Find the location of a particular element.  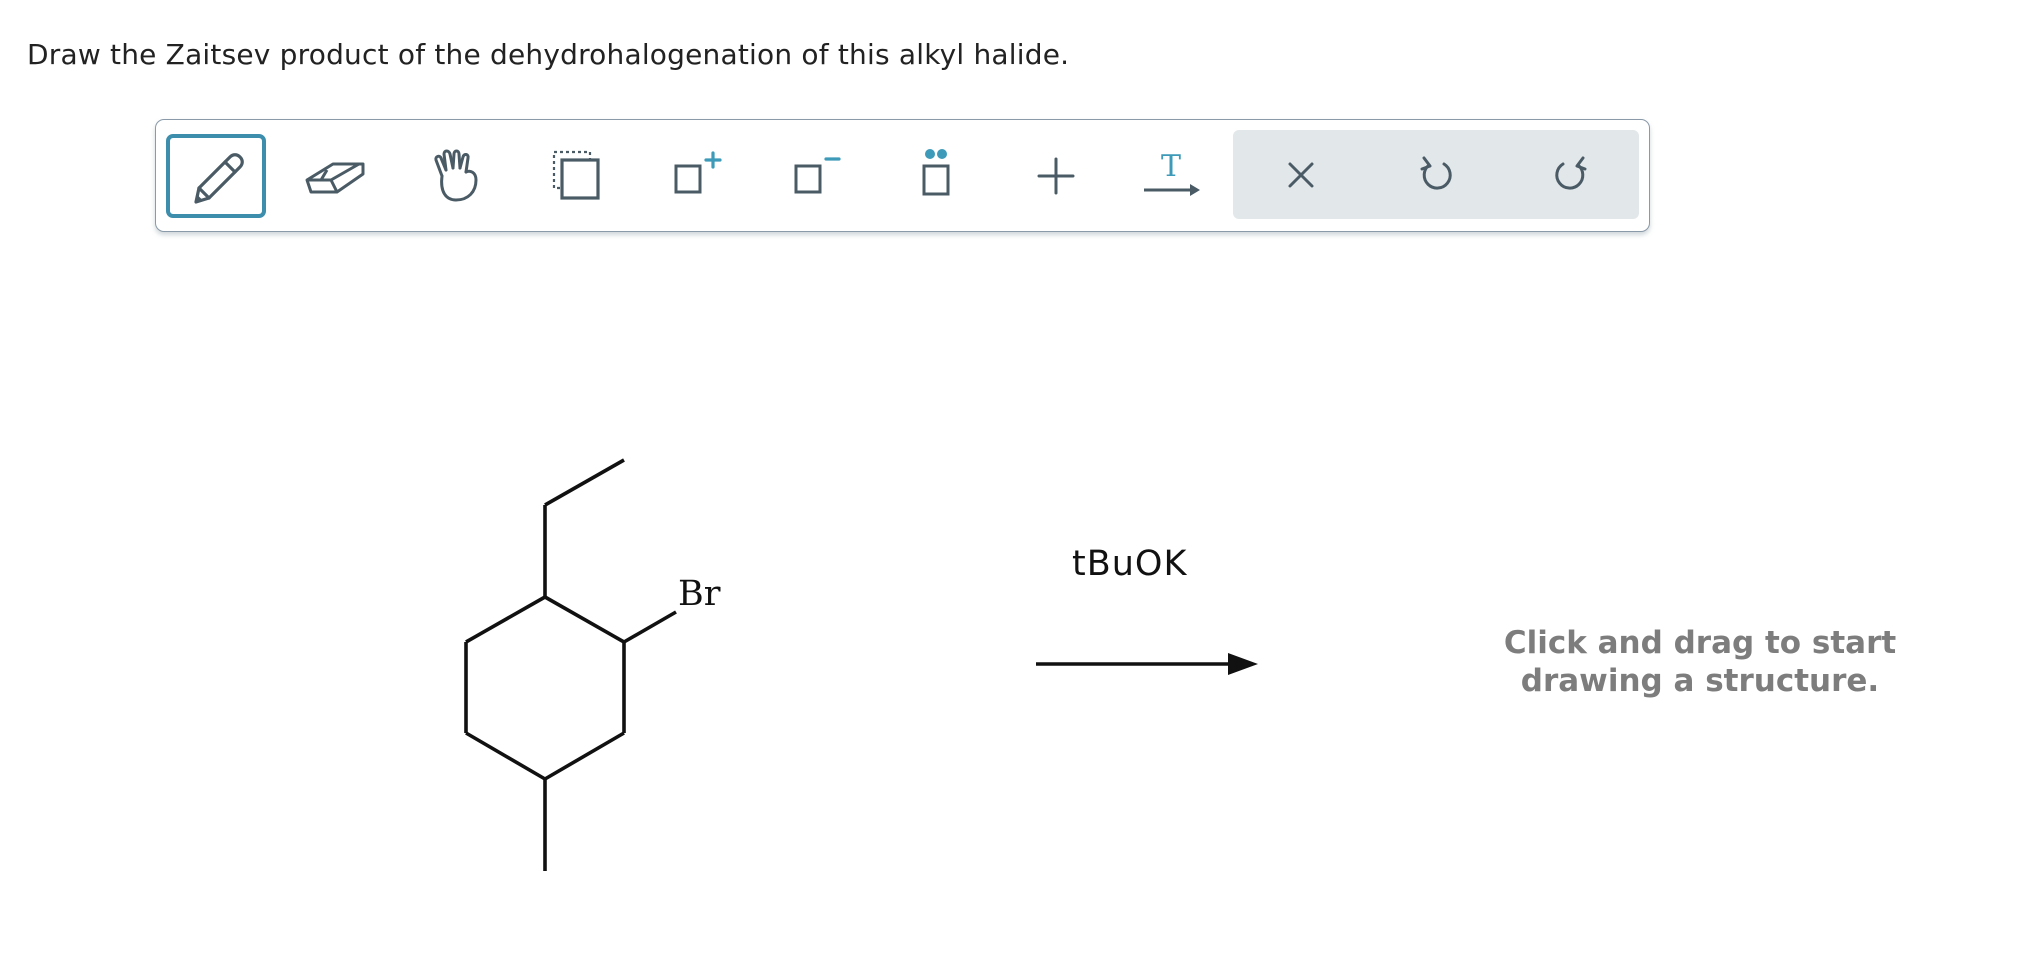

drawing-toolbar: T is located at coordinates (902, 175).